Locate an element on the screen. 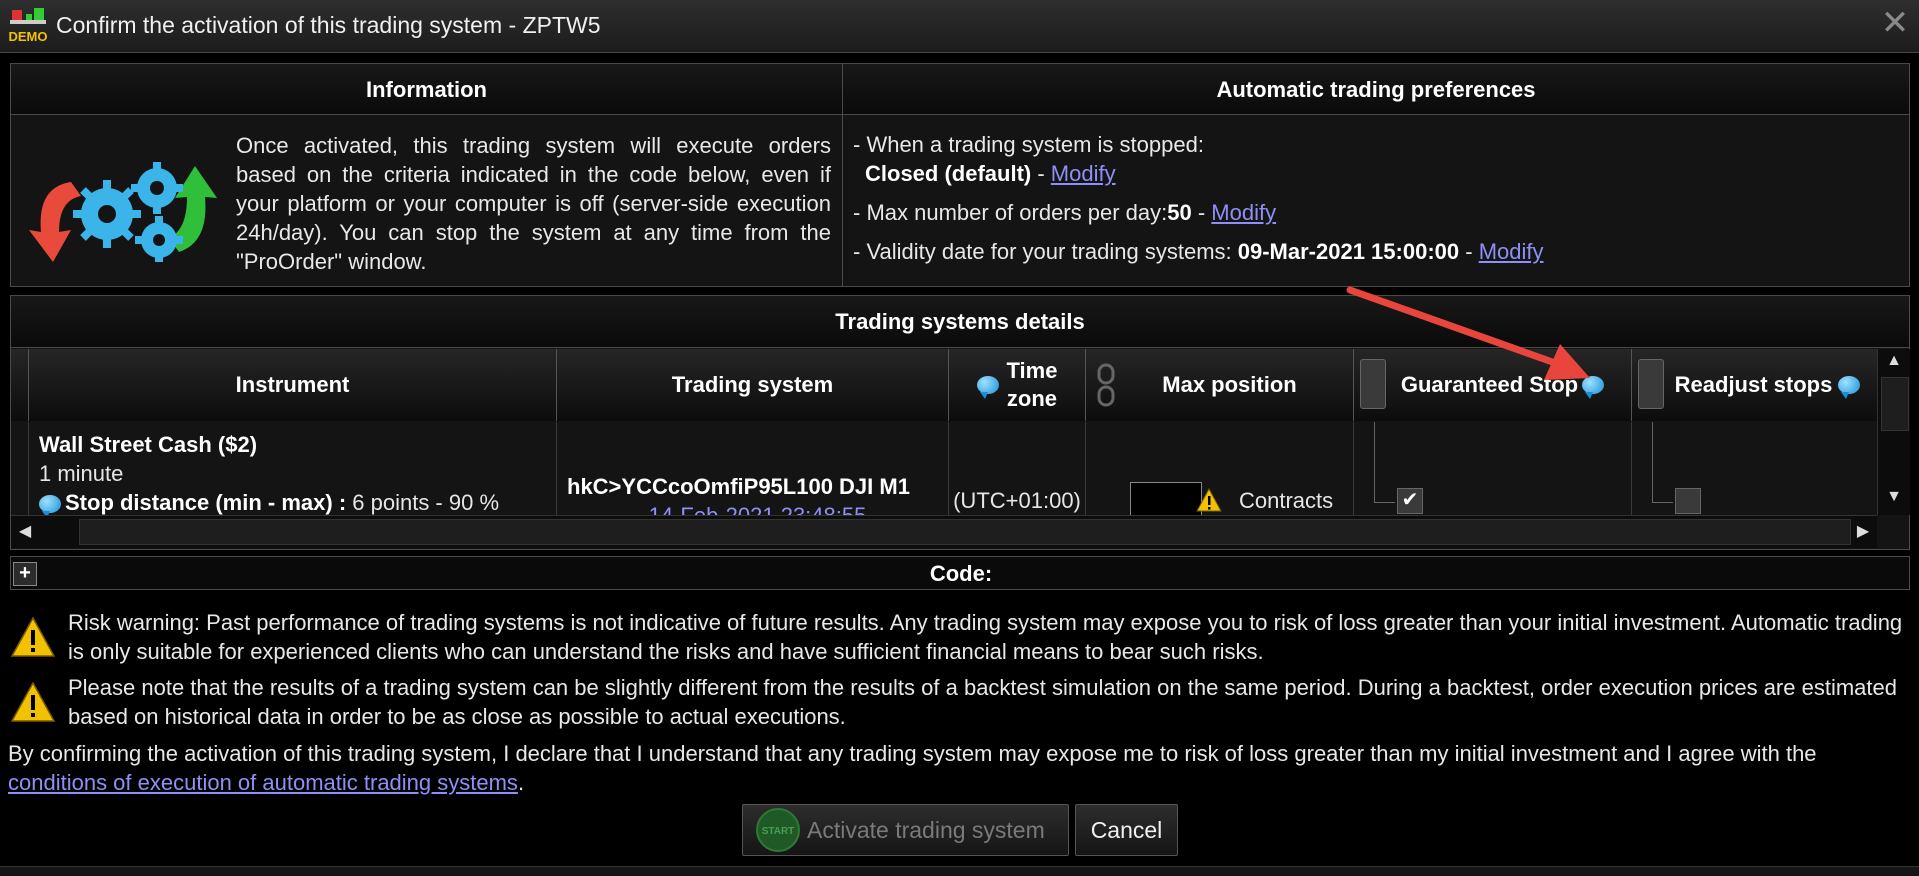 This screenshot has width=1919, height=876. start-icon: START is located at coordinates (778, 830).